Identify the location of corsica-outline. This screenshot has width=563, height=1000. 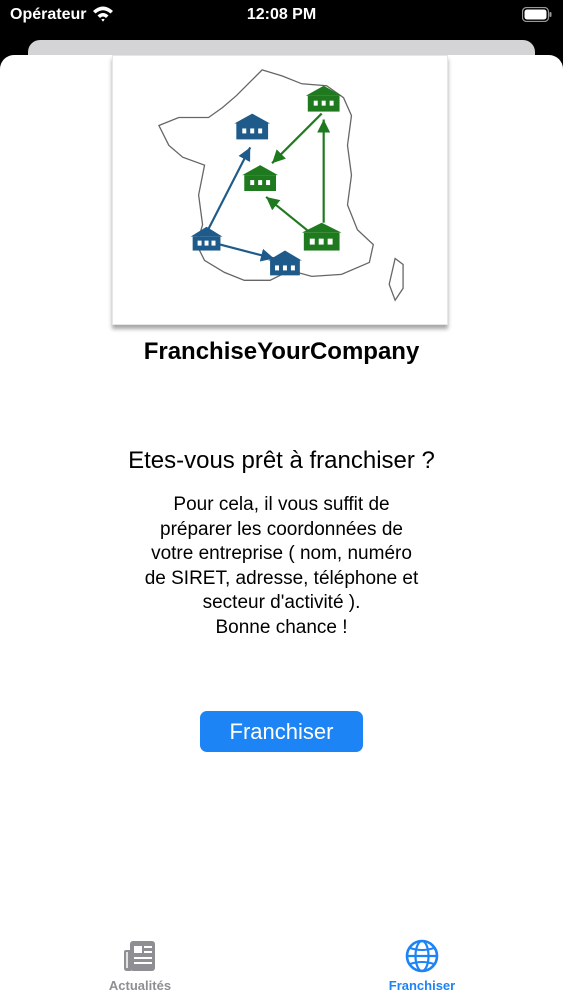
(396, 279).